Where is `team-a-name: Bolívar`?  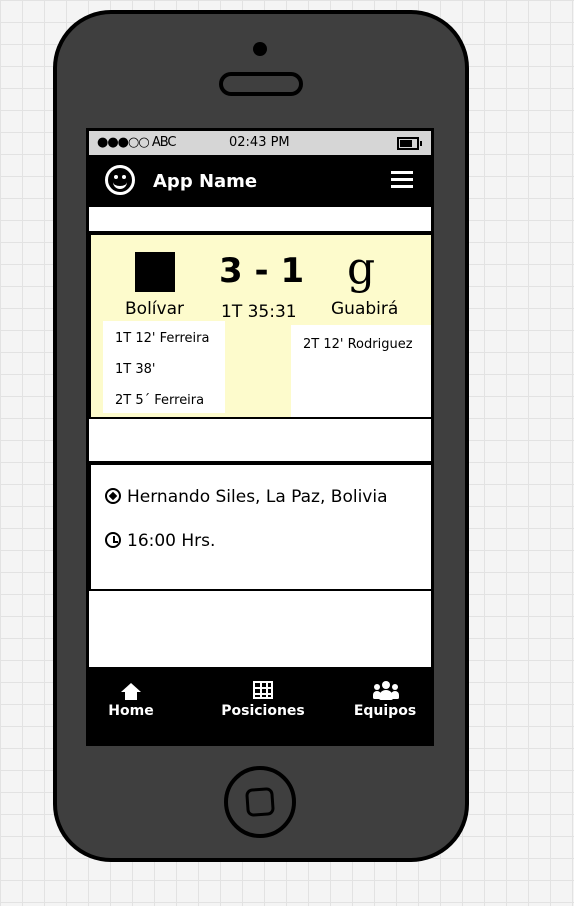
team-a-name: Bolívar is located at coordinates (154, 309).